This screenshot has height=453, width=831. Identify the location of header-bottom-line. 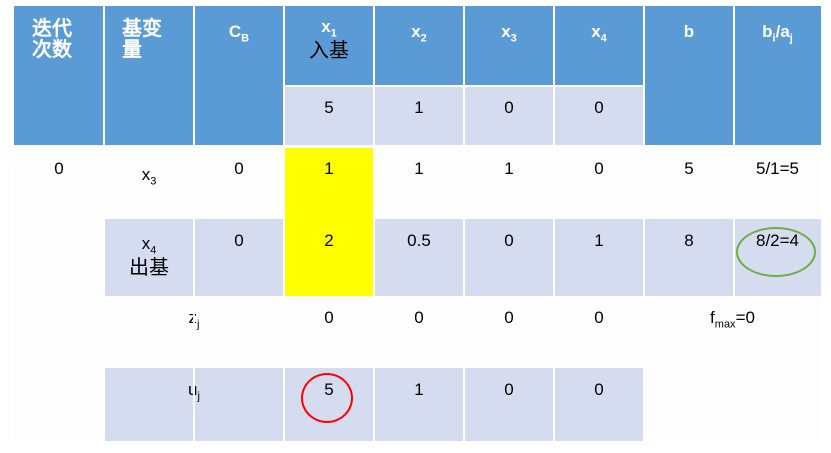
(417, 146).